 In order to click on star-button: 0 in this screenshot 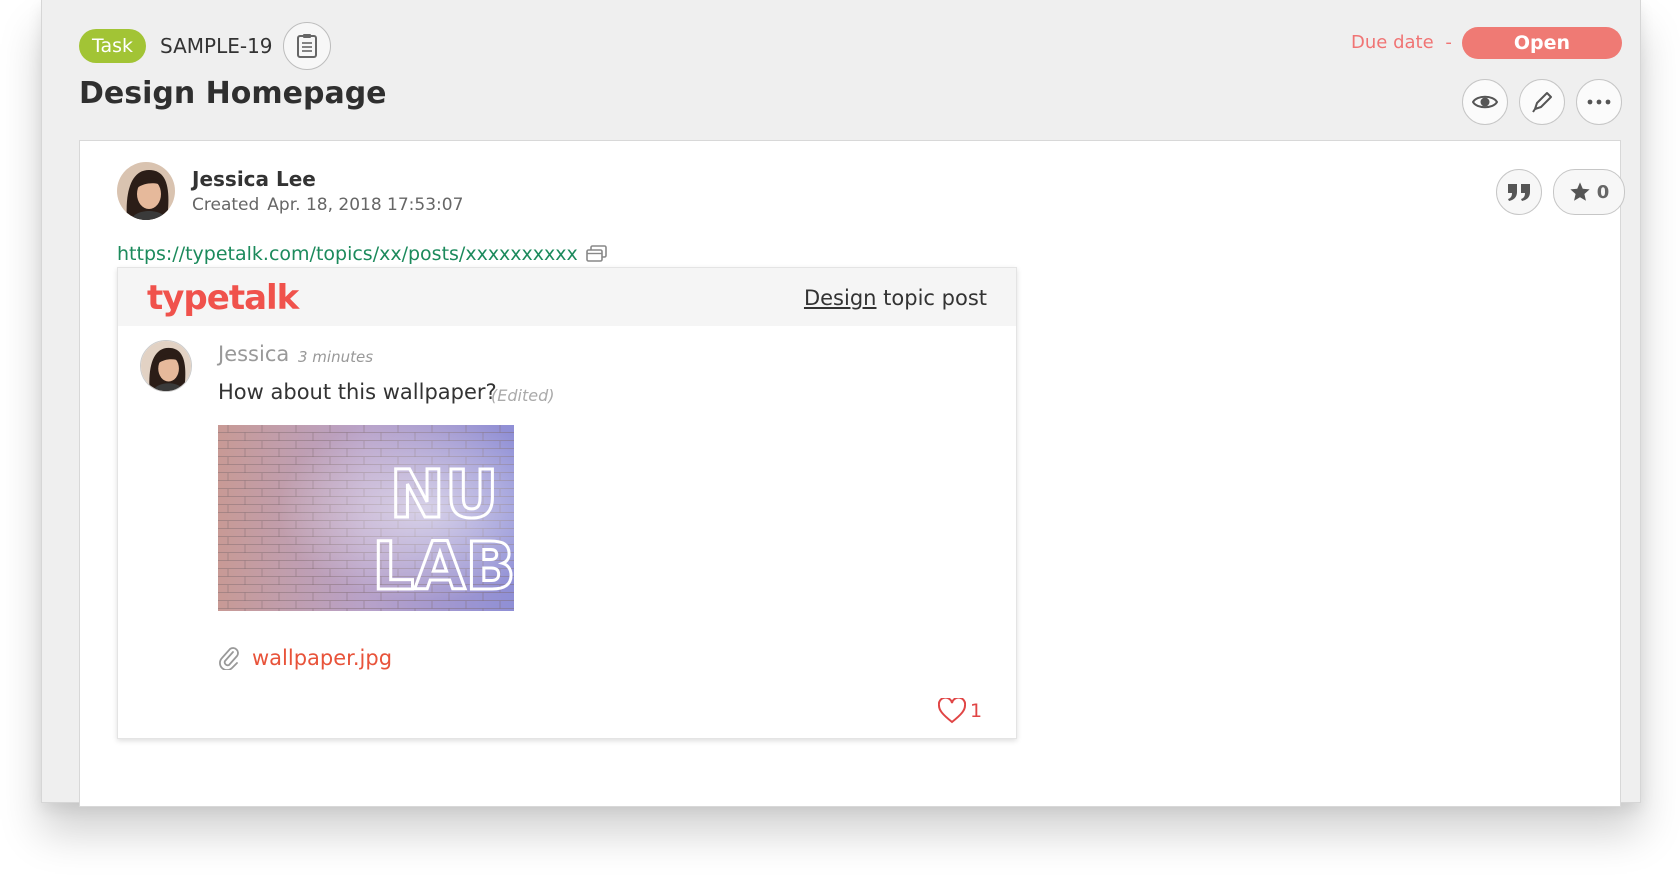, I will do `click(1589, 192)`.